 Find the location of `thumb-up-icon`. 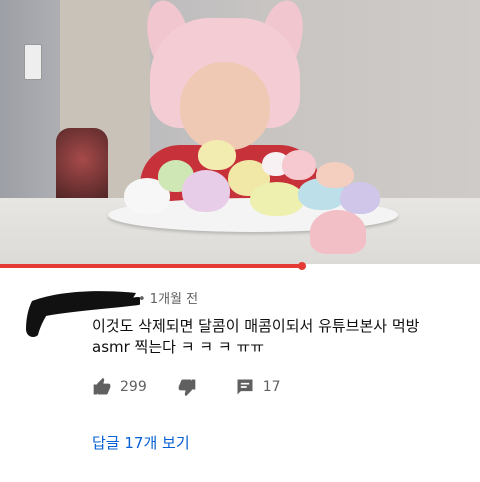

thumb-up-icon is located at coordinates (102, 387).